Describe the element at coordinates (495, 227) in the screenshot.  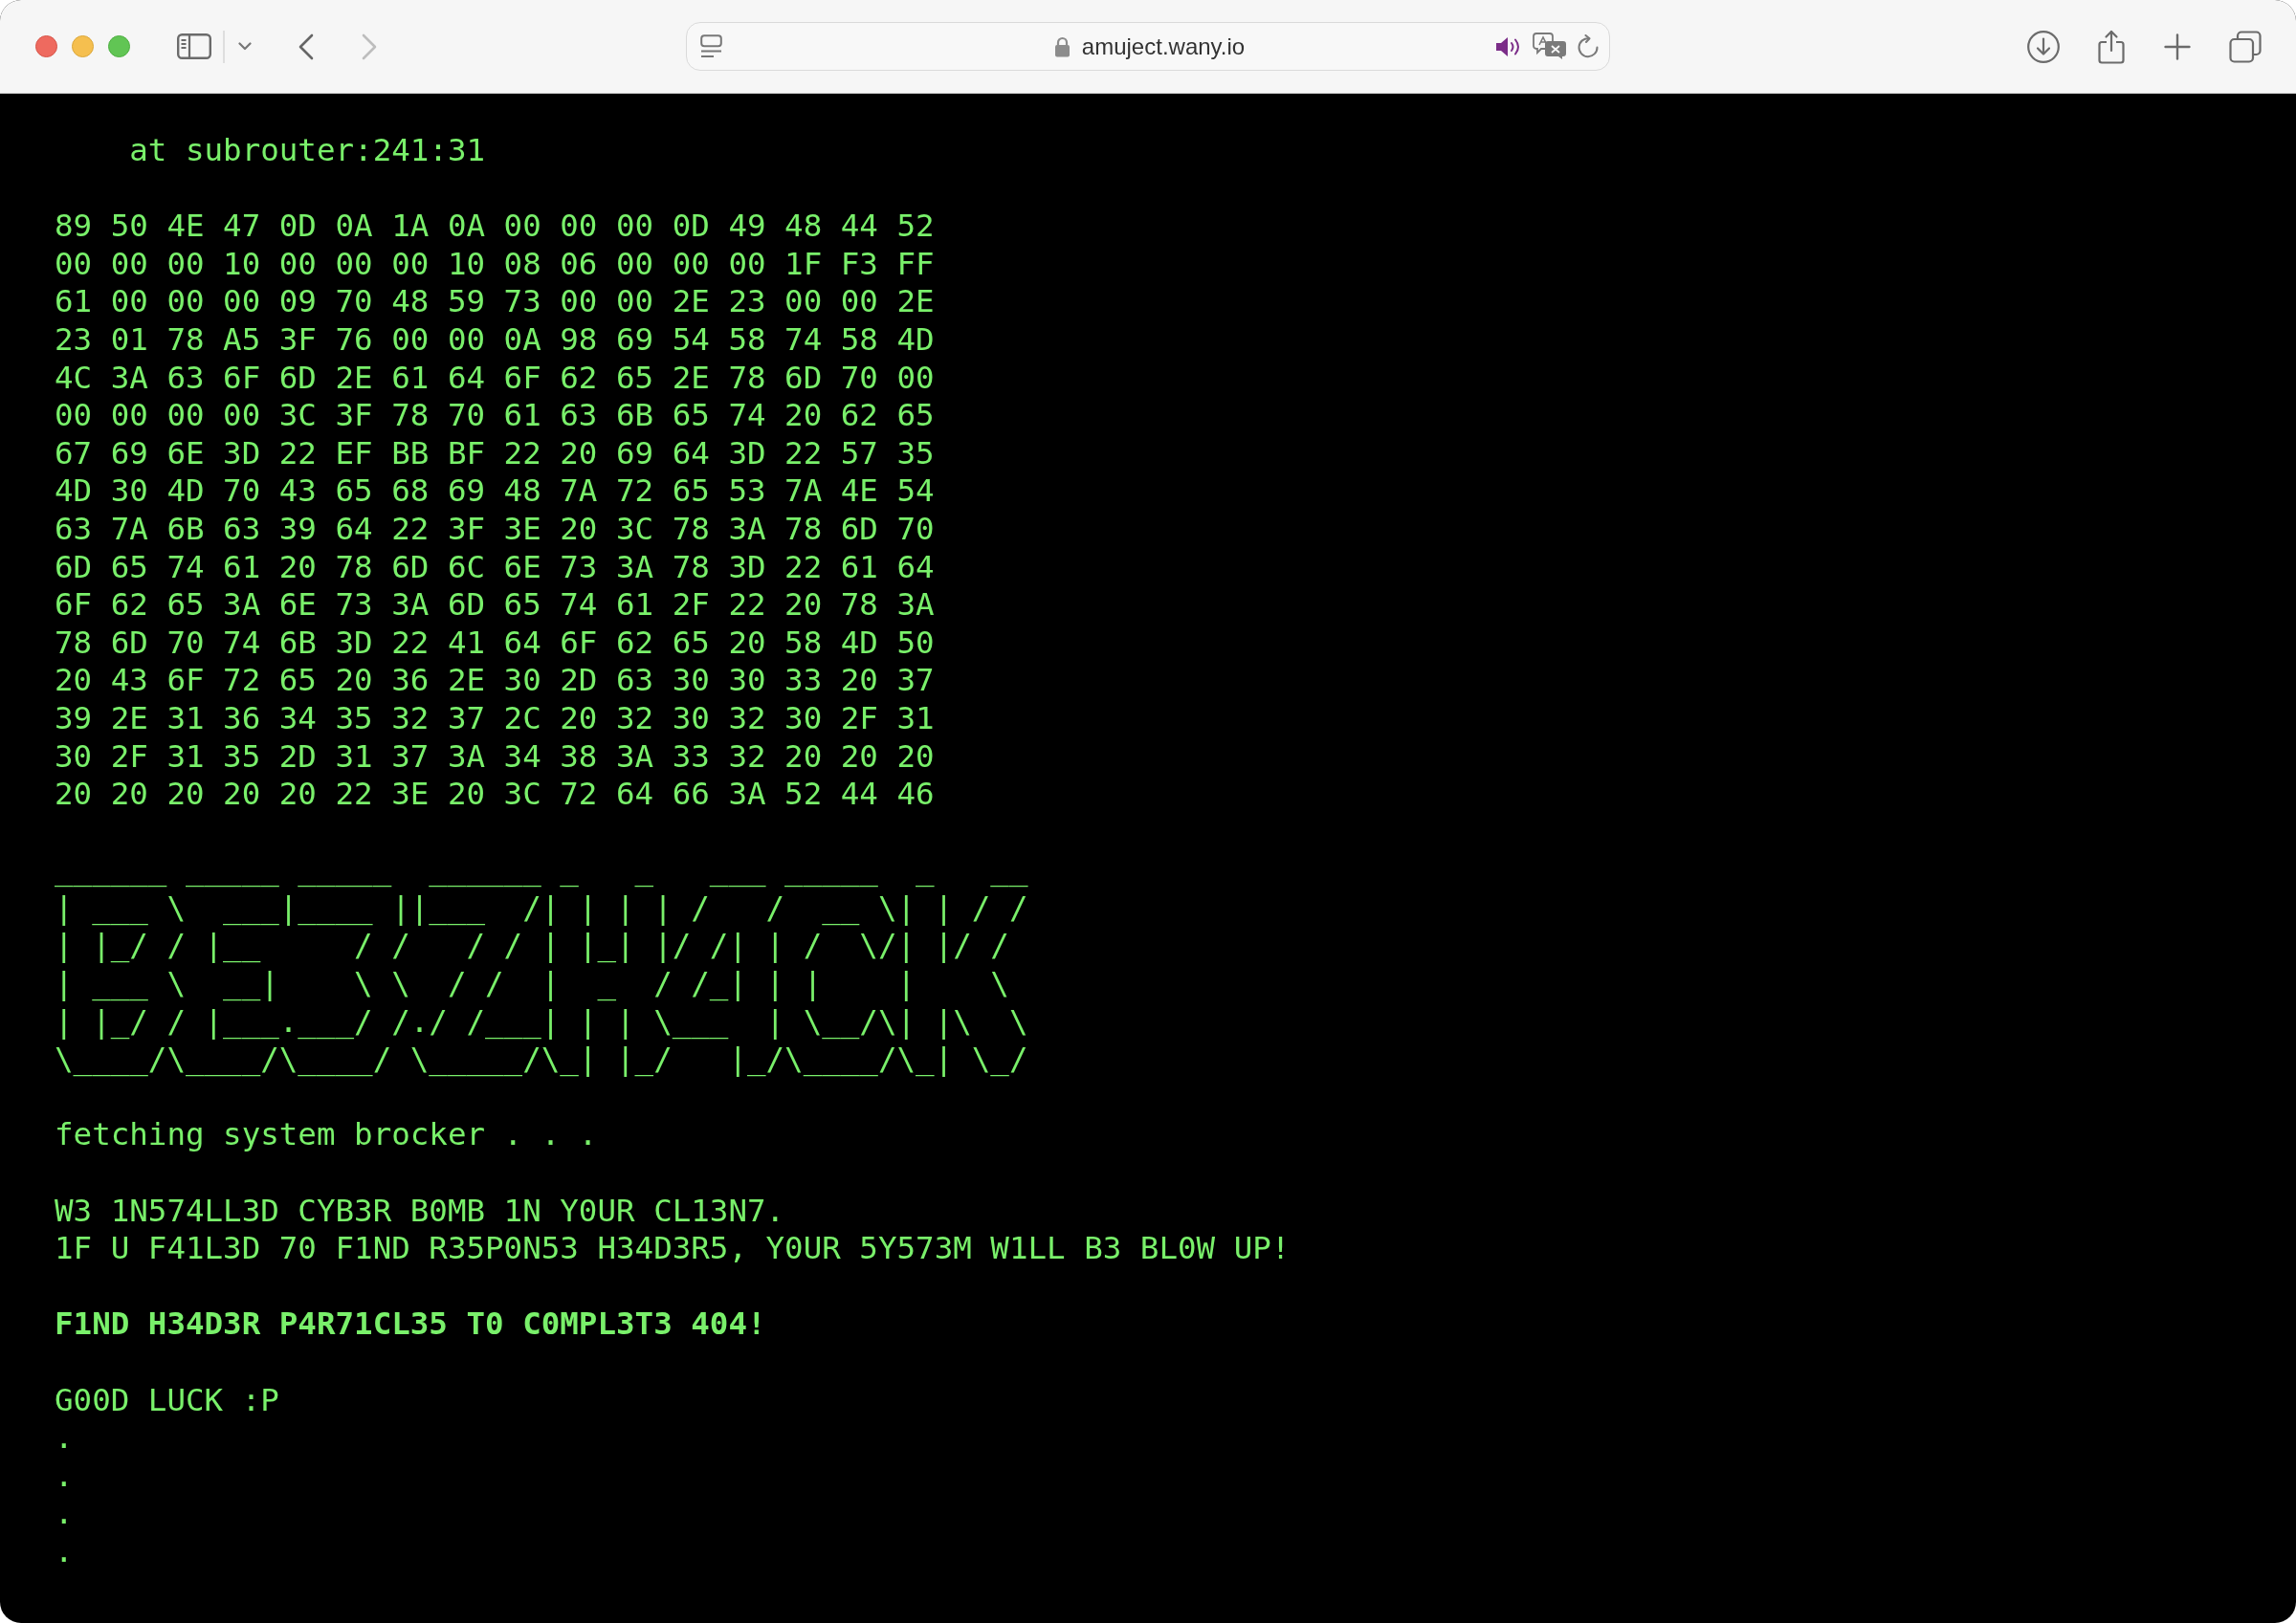
I see `hex-dump-row: 89 50 4E 47 0D 0A 1A 0A 00 00 00 0D 49 48 44 52` at that location.